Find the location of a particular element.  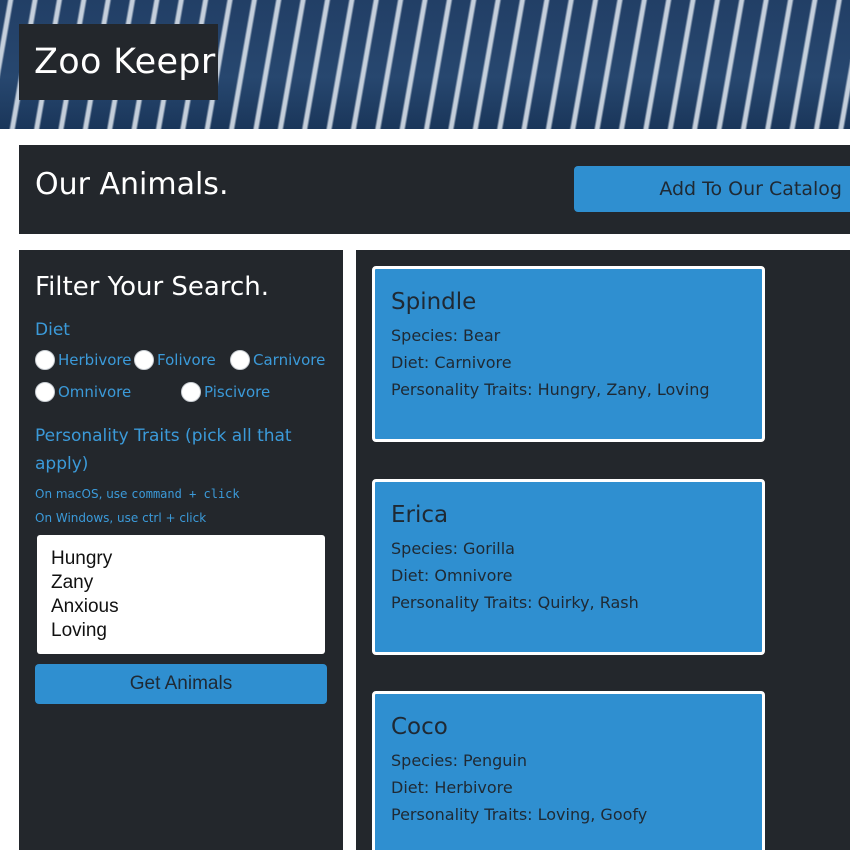

animal-diet: Diet: Omnivore is located at coordinates (452, 575).